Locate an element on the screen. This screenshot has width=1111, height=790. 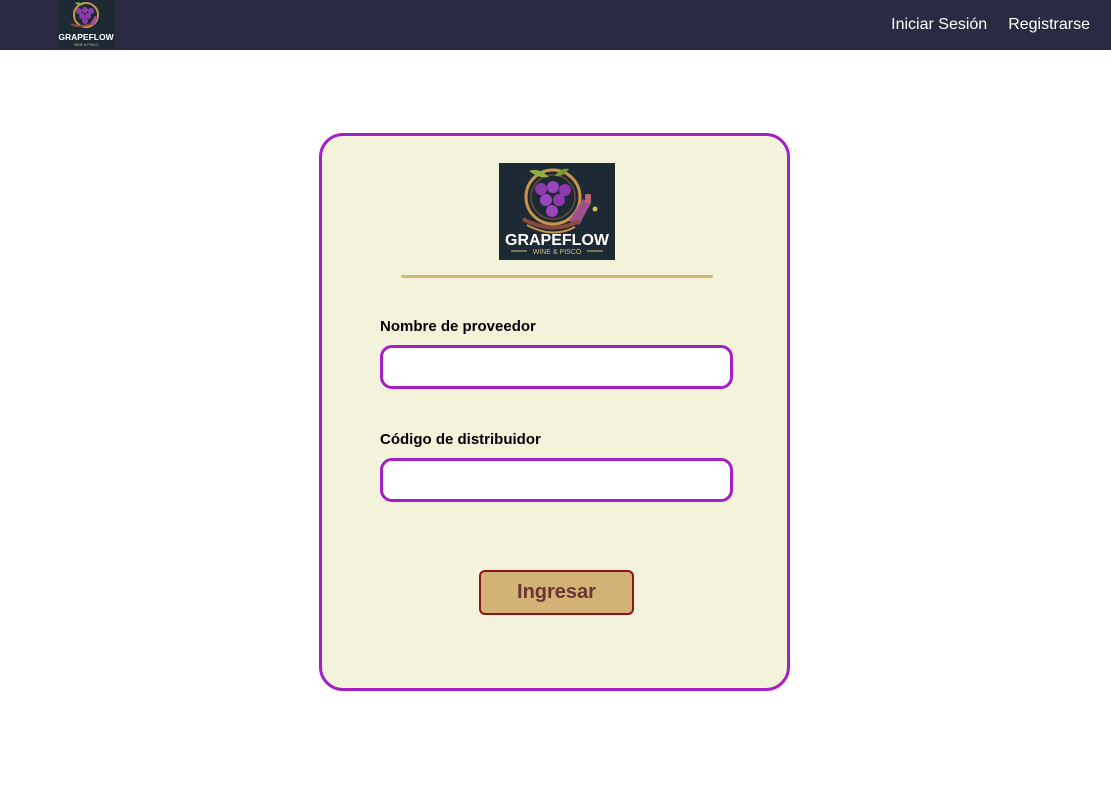
divider is located at coordinates (557, 276).